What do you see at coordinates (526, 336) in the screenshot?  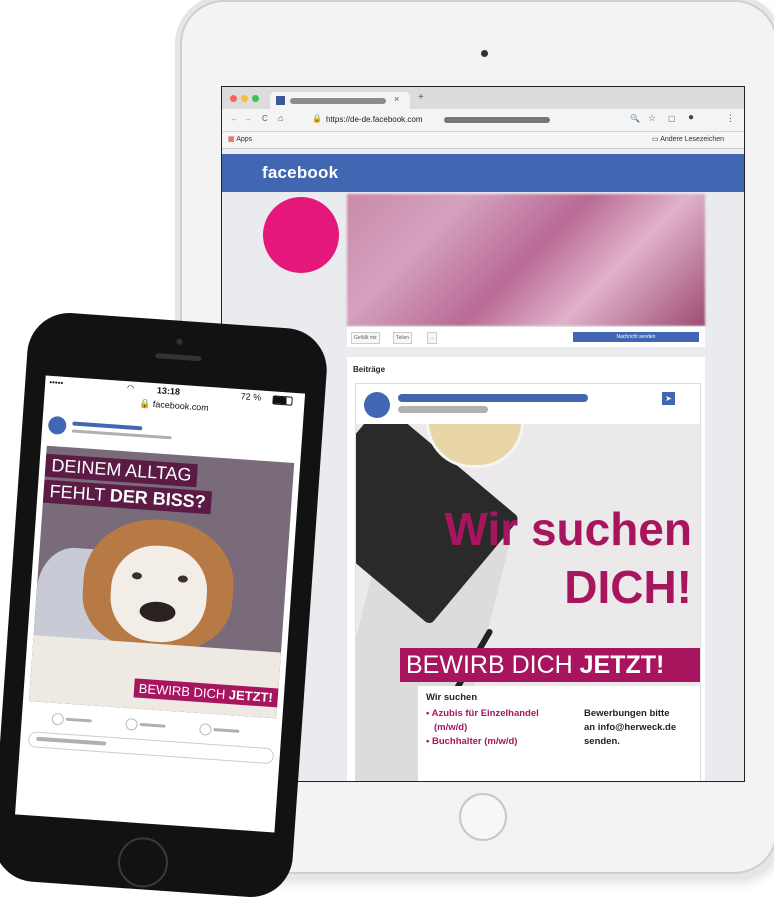 I see `cover-action-bar: Gefällt mir Teilen ... Nachricht senden` at bounding box center [526, 336].